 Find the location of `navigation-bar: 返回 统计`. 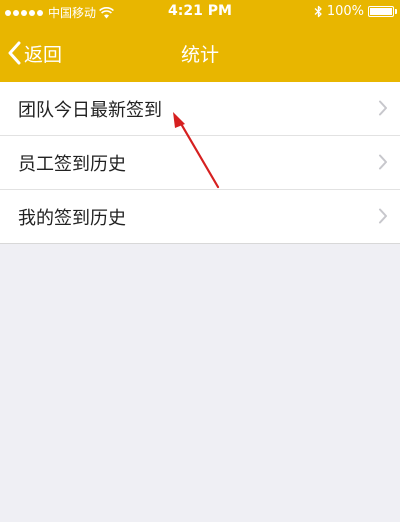

navigation-bar: 返回 统计 is located at coordinates (200, 53).